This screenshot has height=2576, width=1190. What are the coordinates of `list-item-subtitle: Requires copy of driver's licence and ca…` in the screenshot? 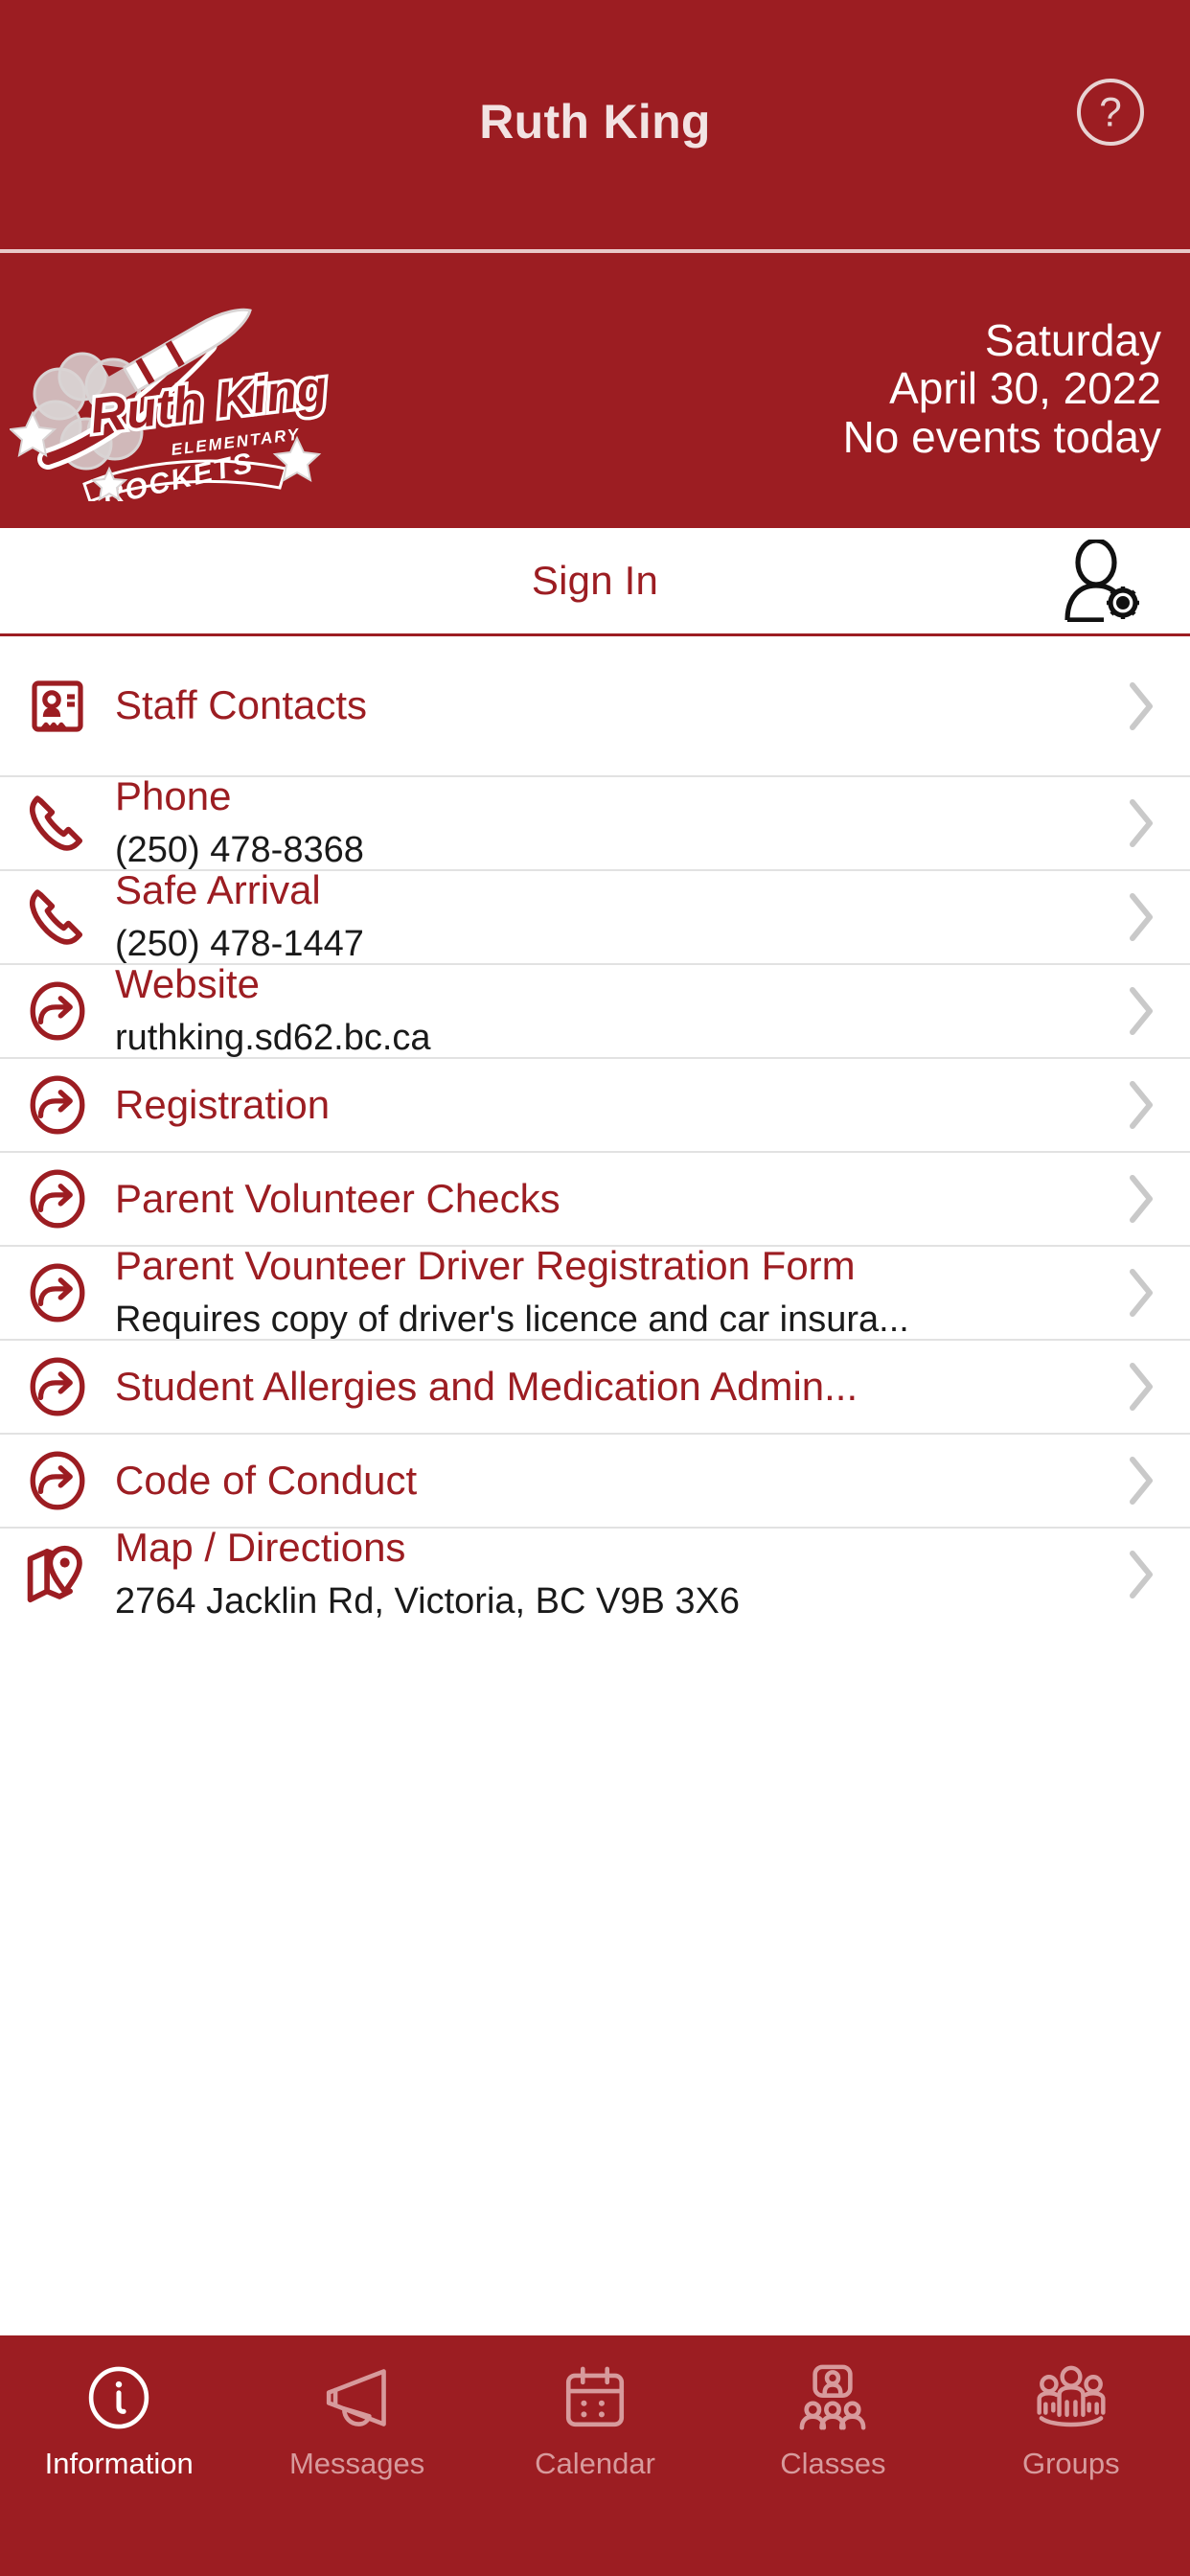 It's located at (512, 1320).